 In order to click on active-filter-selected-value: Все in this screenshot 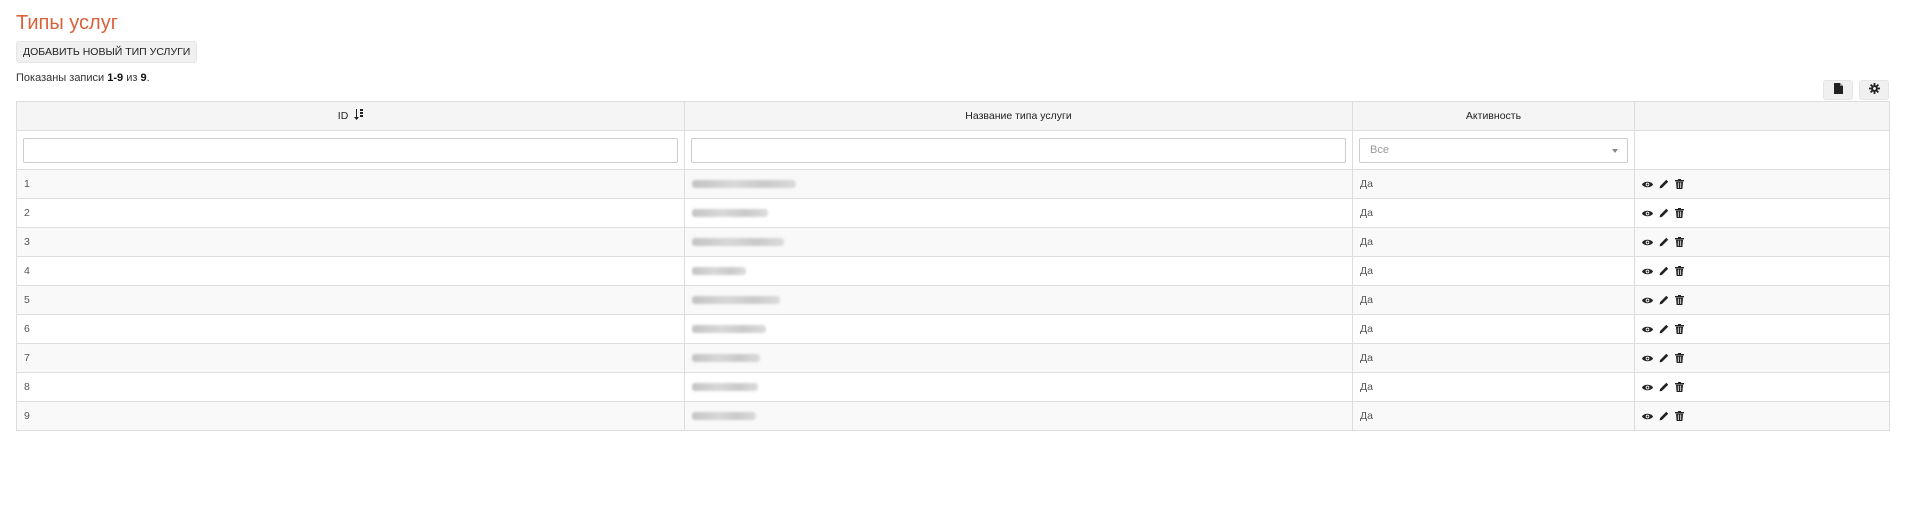, I will do `click(1379, 149)`.